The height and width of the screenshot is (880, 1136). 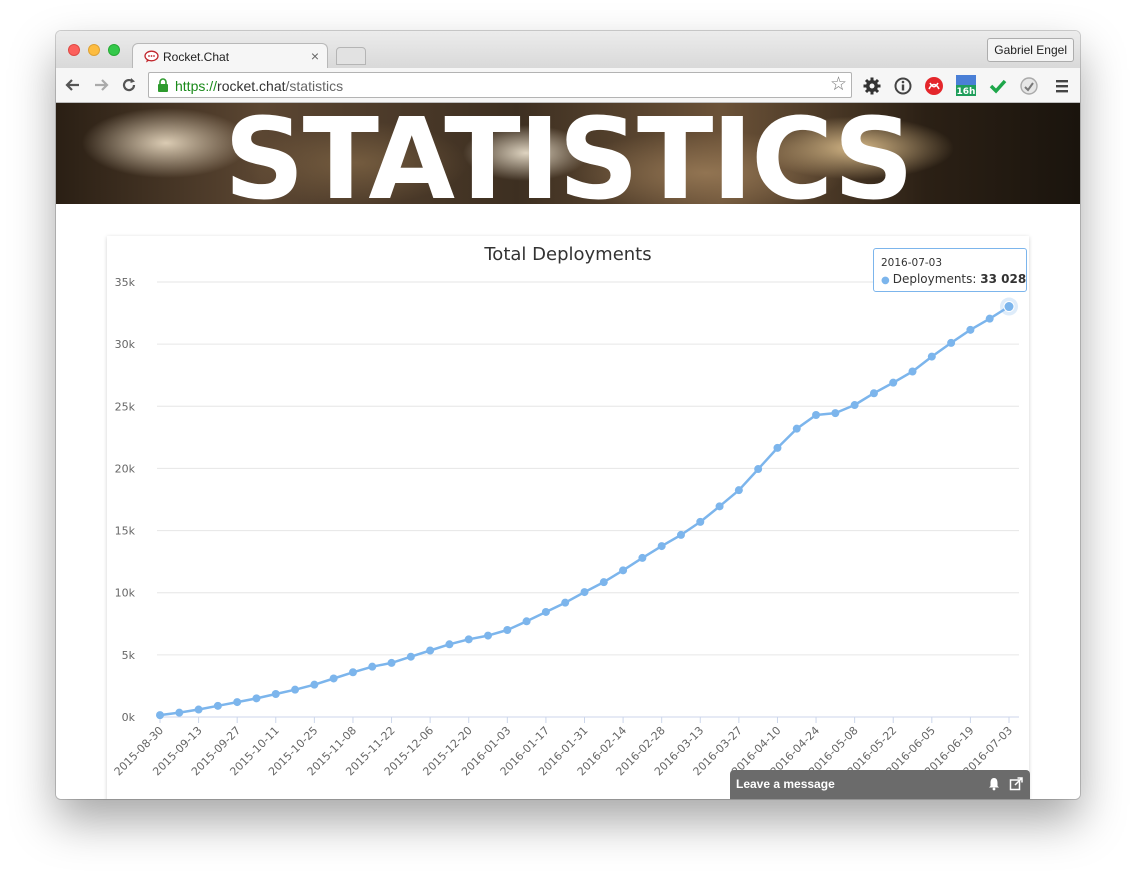 What do you see at coordinates (73, 85) in the screenshot?
I see `back-arrow-icon` at bounding box center [73, 85].